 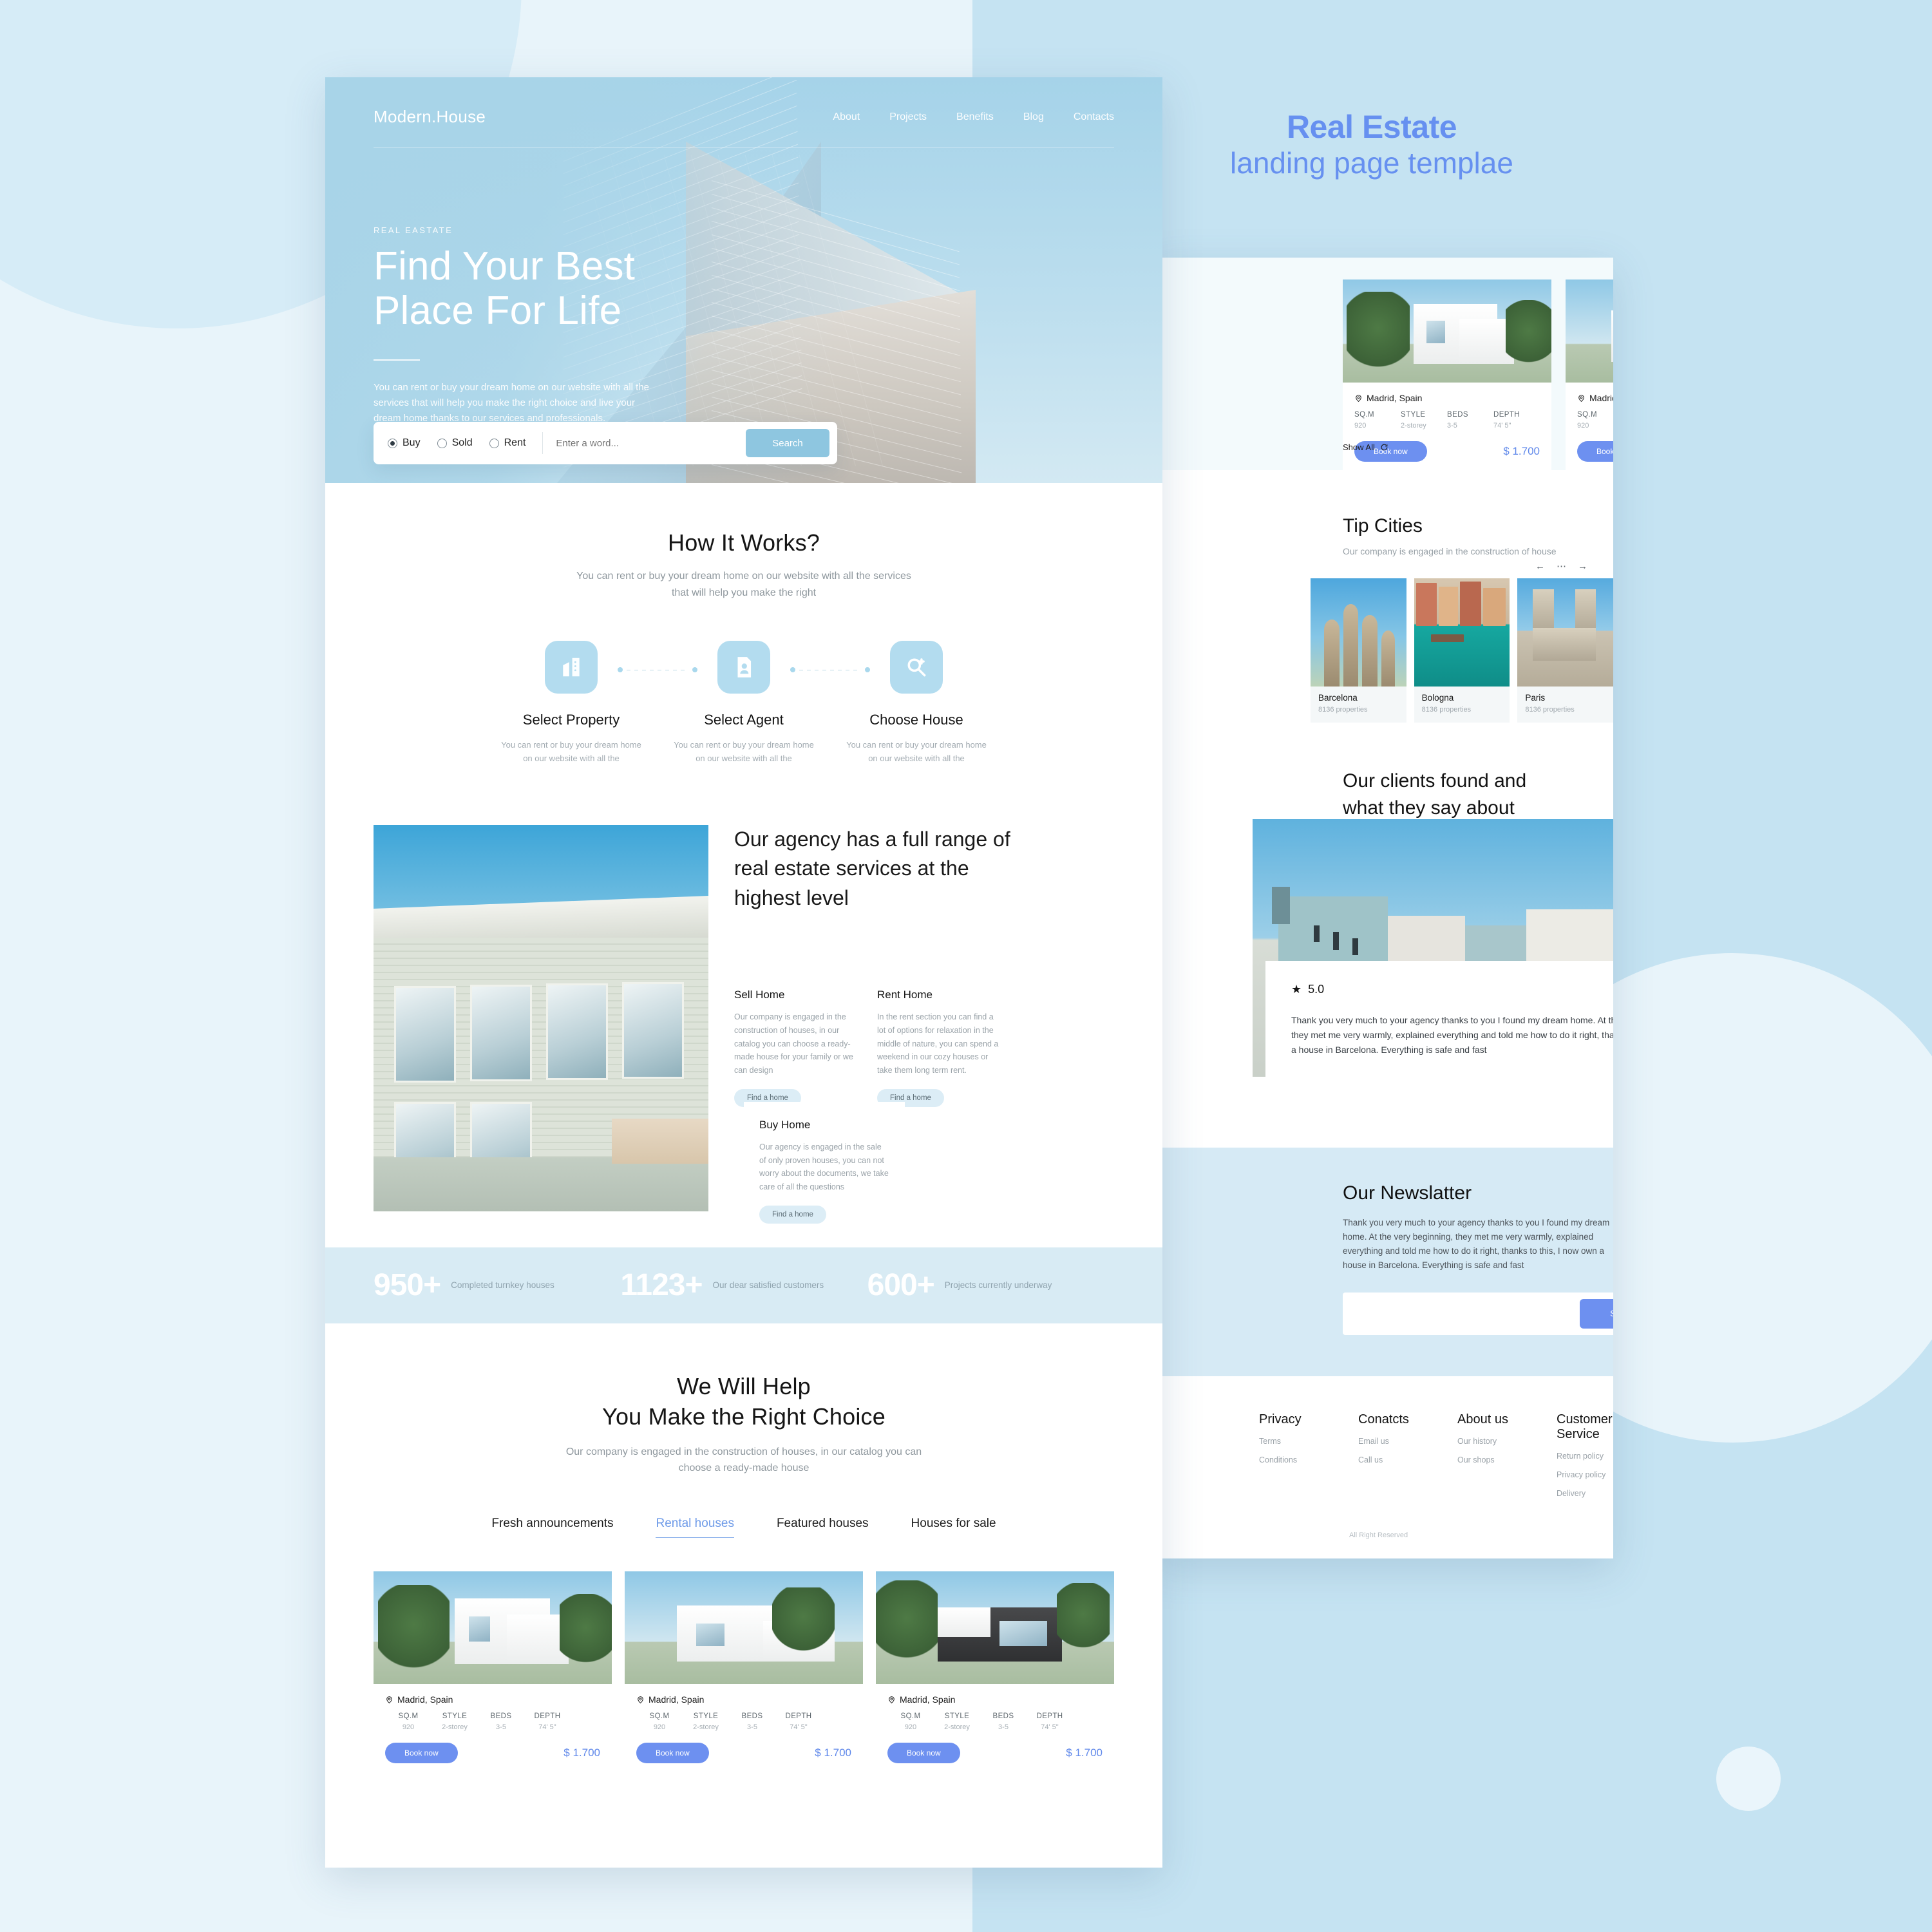 What do you see at coordinates (823, 1527) in the screenshot?
I see `tab-featured-houses: Featured houses` at bounding box center [823, 1527].